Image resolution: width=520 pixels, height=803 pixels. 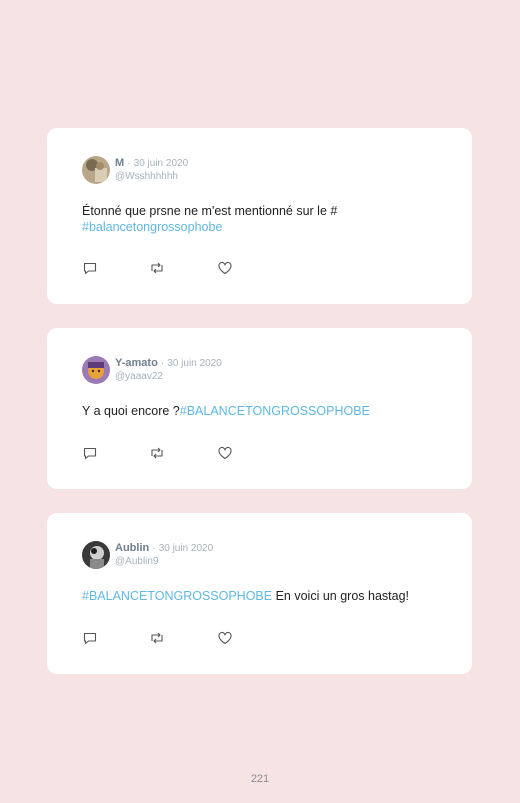 I want to click on tweet-text-after: En voici un gros hastag!, so click(x=340, y=596).